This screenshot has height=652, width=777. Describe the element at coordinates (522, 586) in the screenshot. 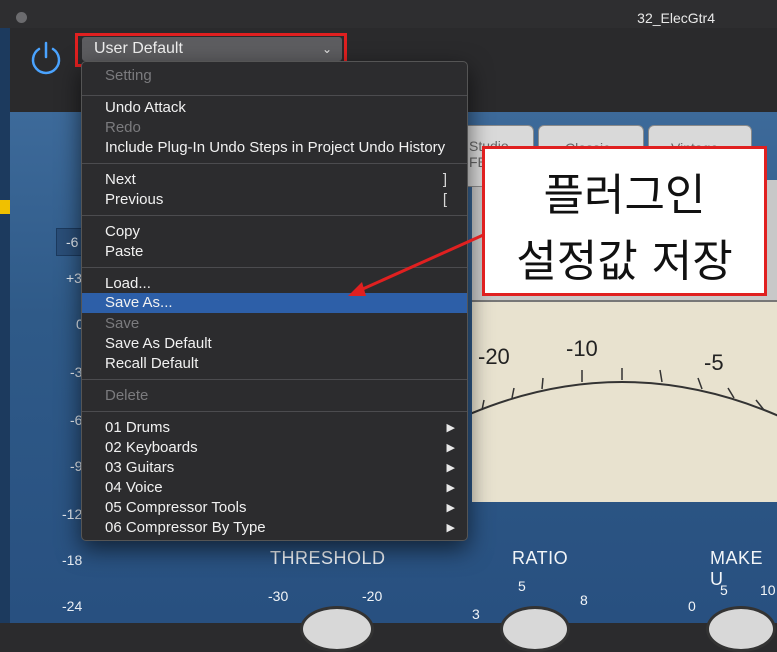

I see `ratio-tick: 5` at that location.